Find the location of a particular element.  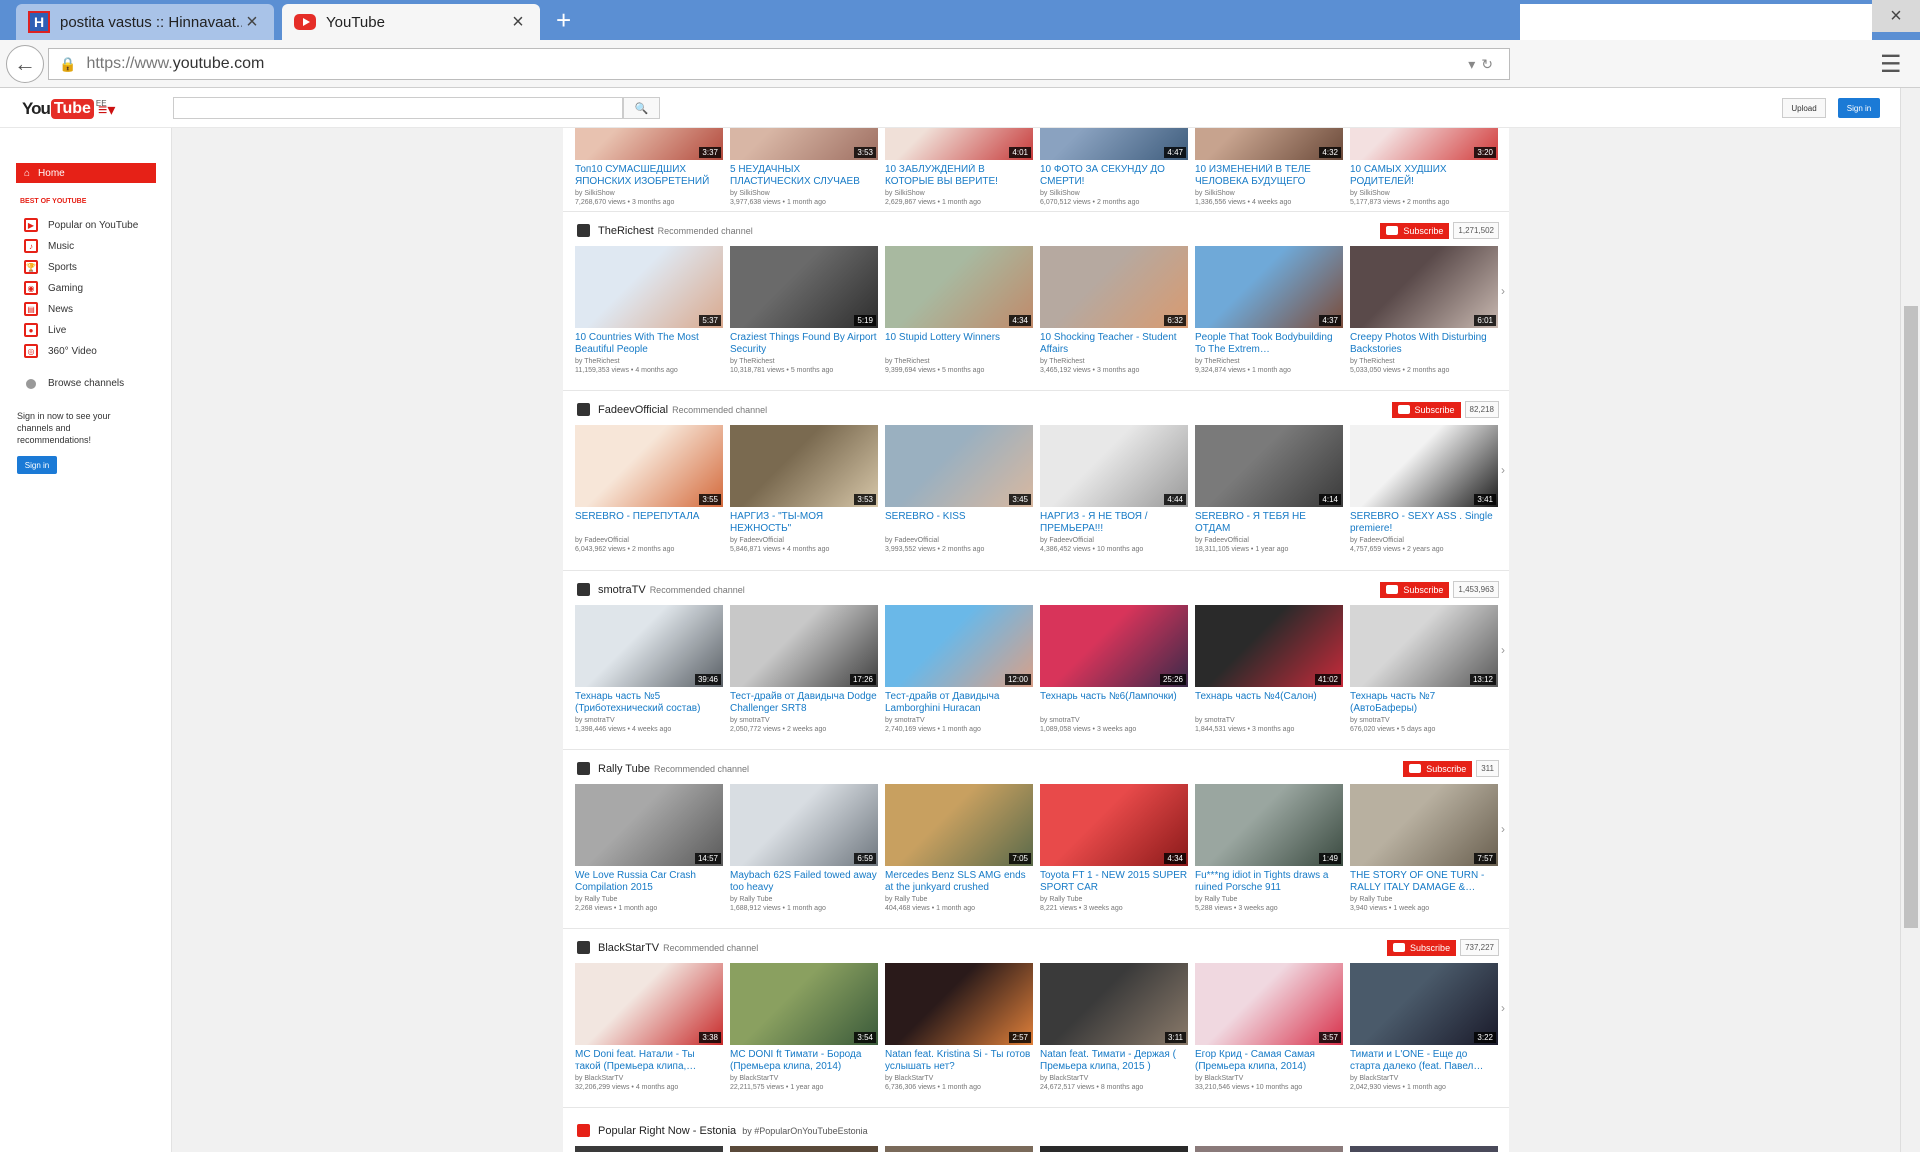

browse-channels-link: Browse channels is located at coordinates (75, 383).